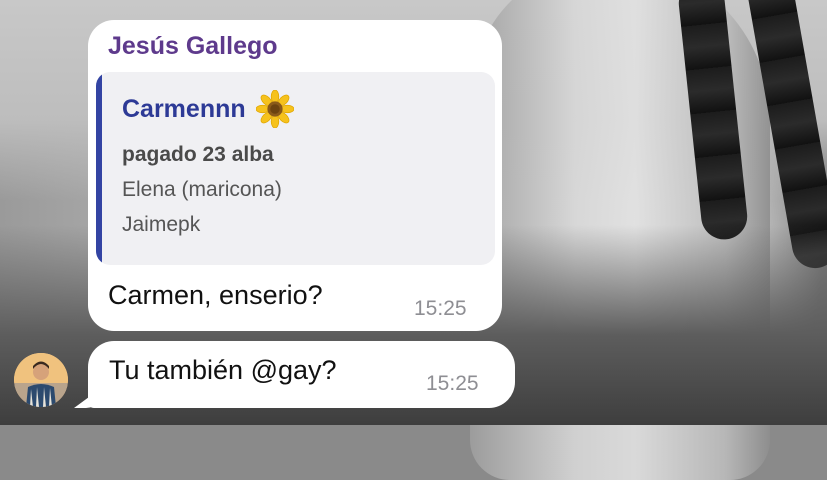 The width and height of the screenshot is (827, 480). I want to click on message-text: Tu también @gay?, so click(223, 370).